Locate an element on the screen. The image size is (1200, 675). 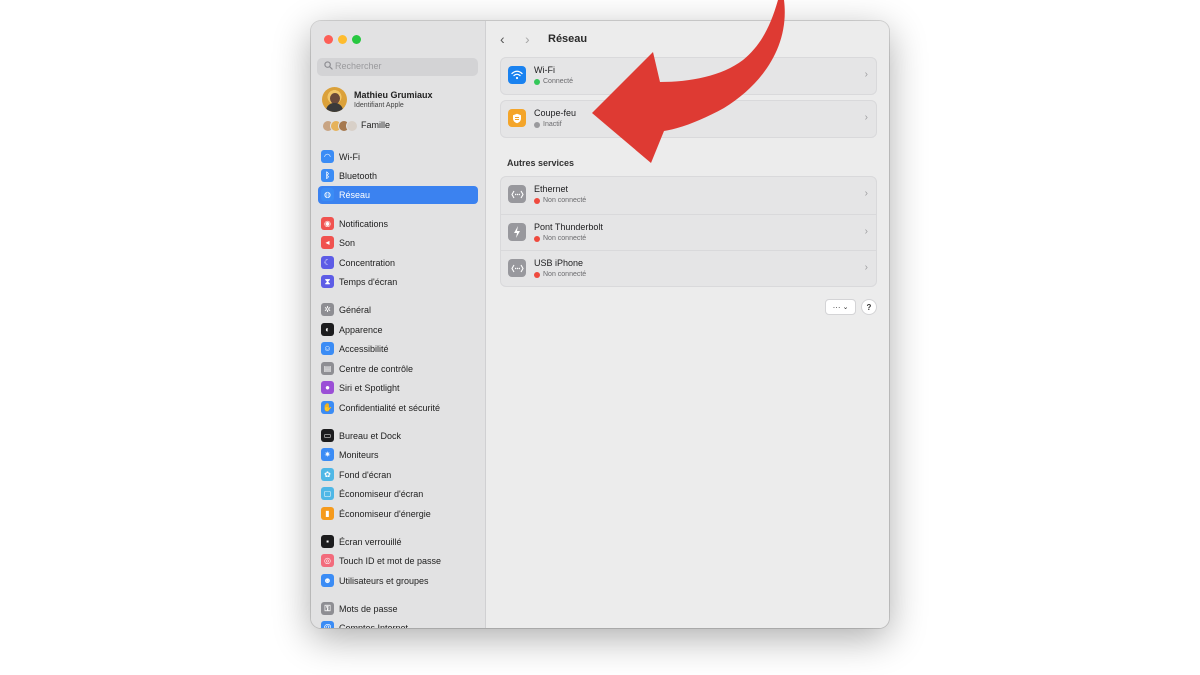
at-icon: @ is located at coordinates (327, 624).